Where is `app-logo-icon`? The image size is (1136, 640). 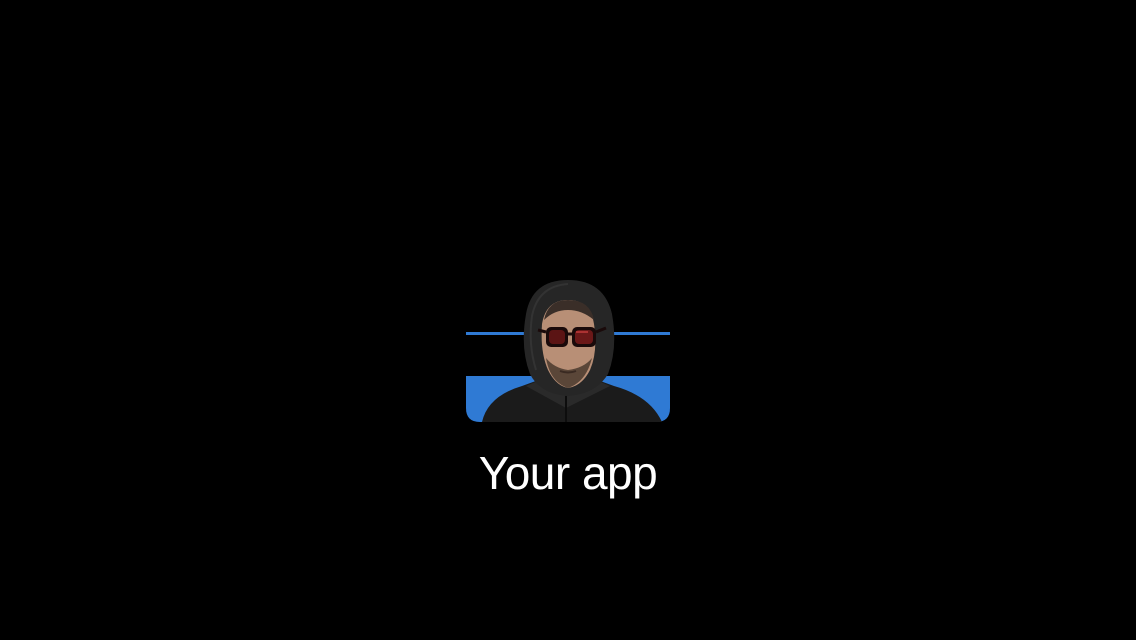 app-logo-icon is located at coordinates (568, 350).